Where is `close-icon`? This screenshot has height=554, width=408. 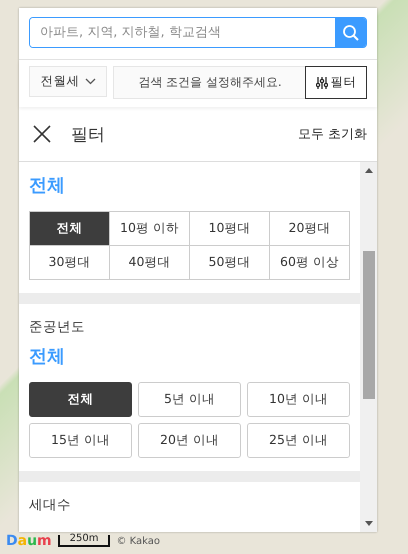 close-icon is located at coordinates (42, 134).